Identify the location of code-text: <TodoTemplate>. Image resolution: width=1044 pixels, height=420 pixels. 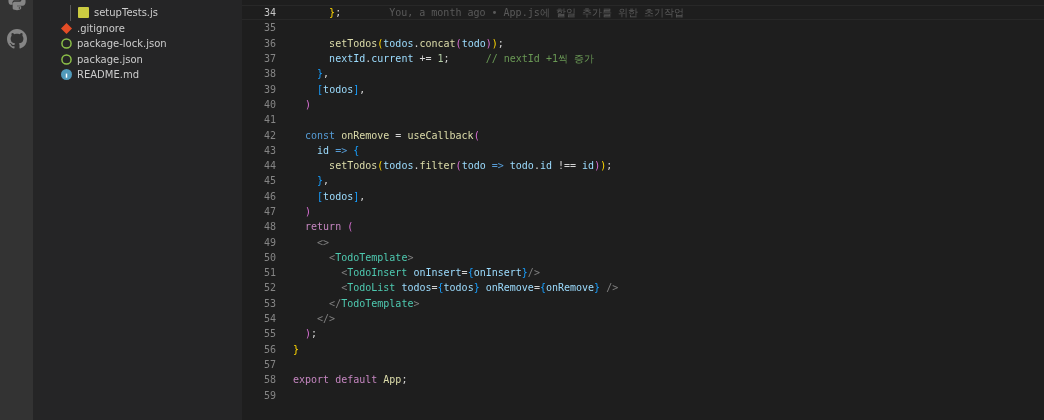
(371, 257).